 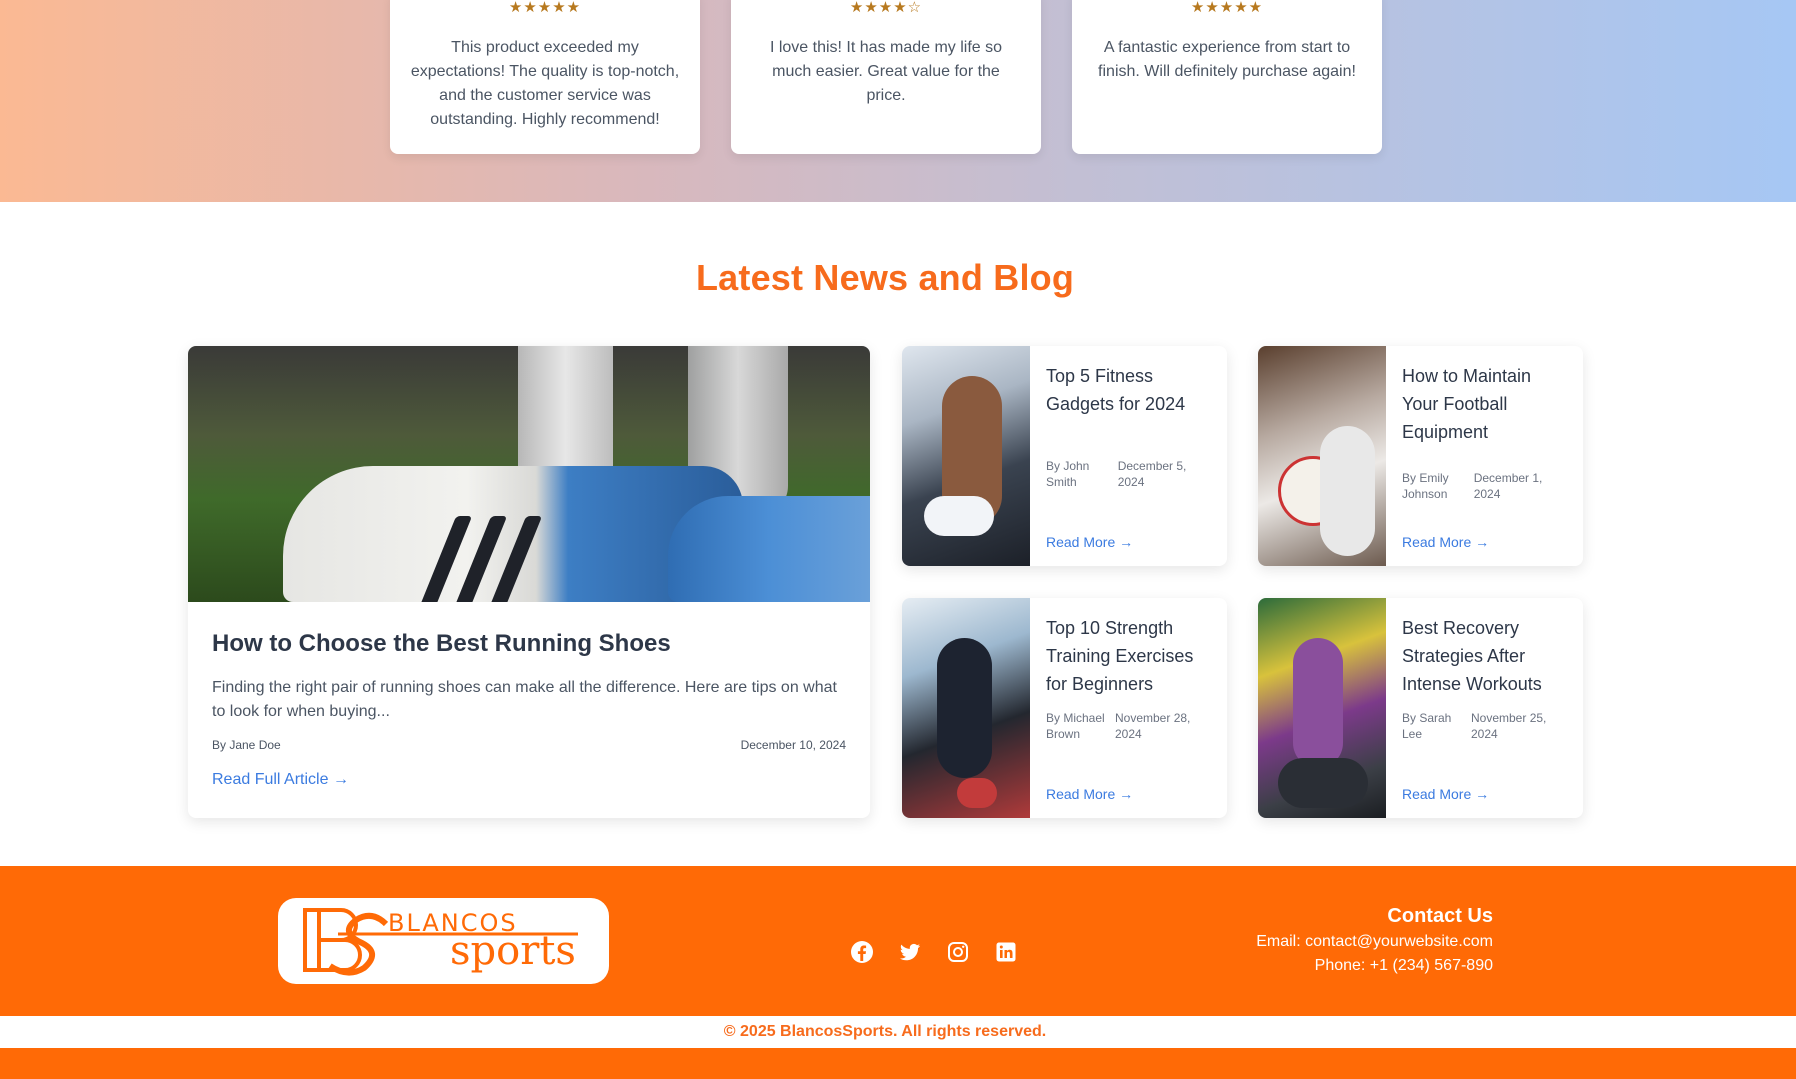 What do you see at coordinates (1068, 474) in the screenshot?
I see `blog-post-author: By John Smith` at bounding box center [1068, 474].